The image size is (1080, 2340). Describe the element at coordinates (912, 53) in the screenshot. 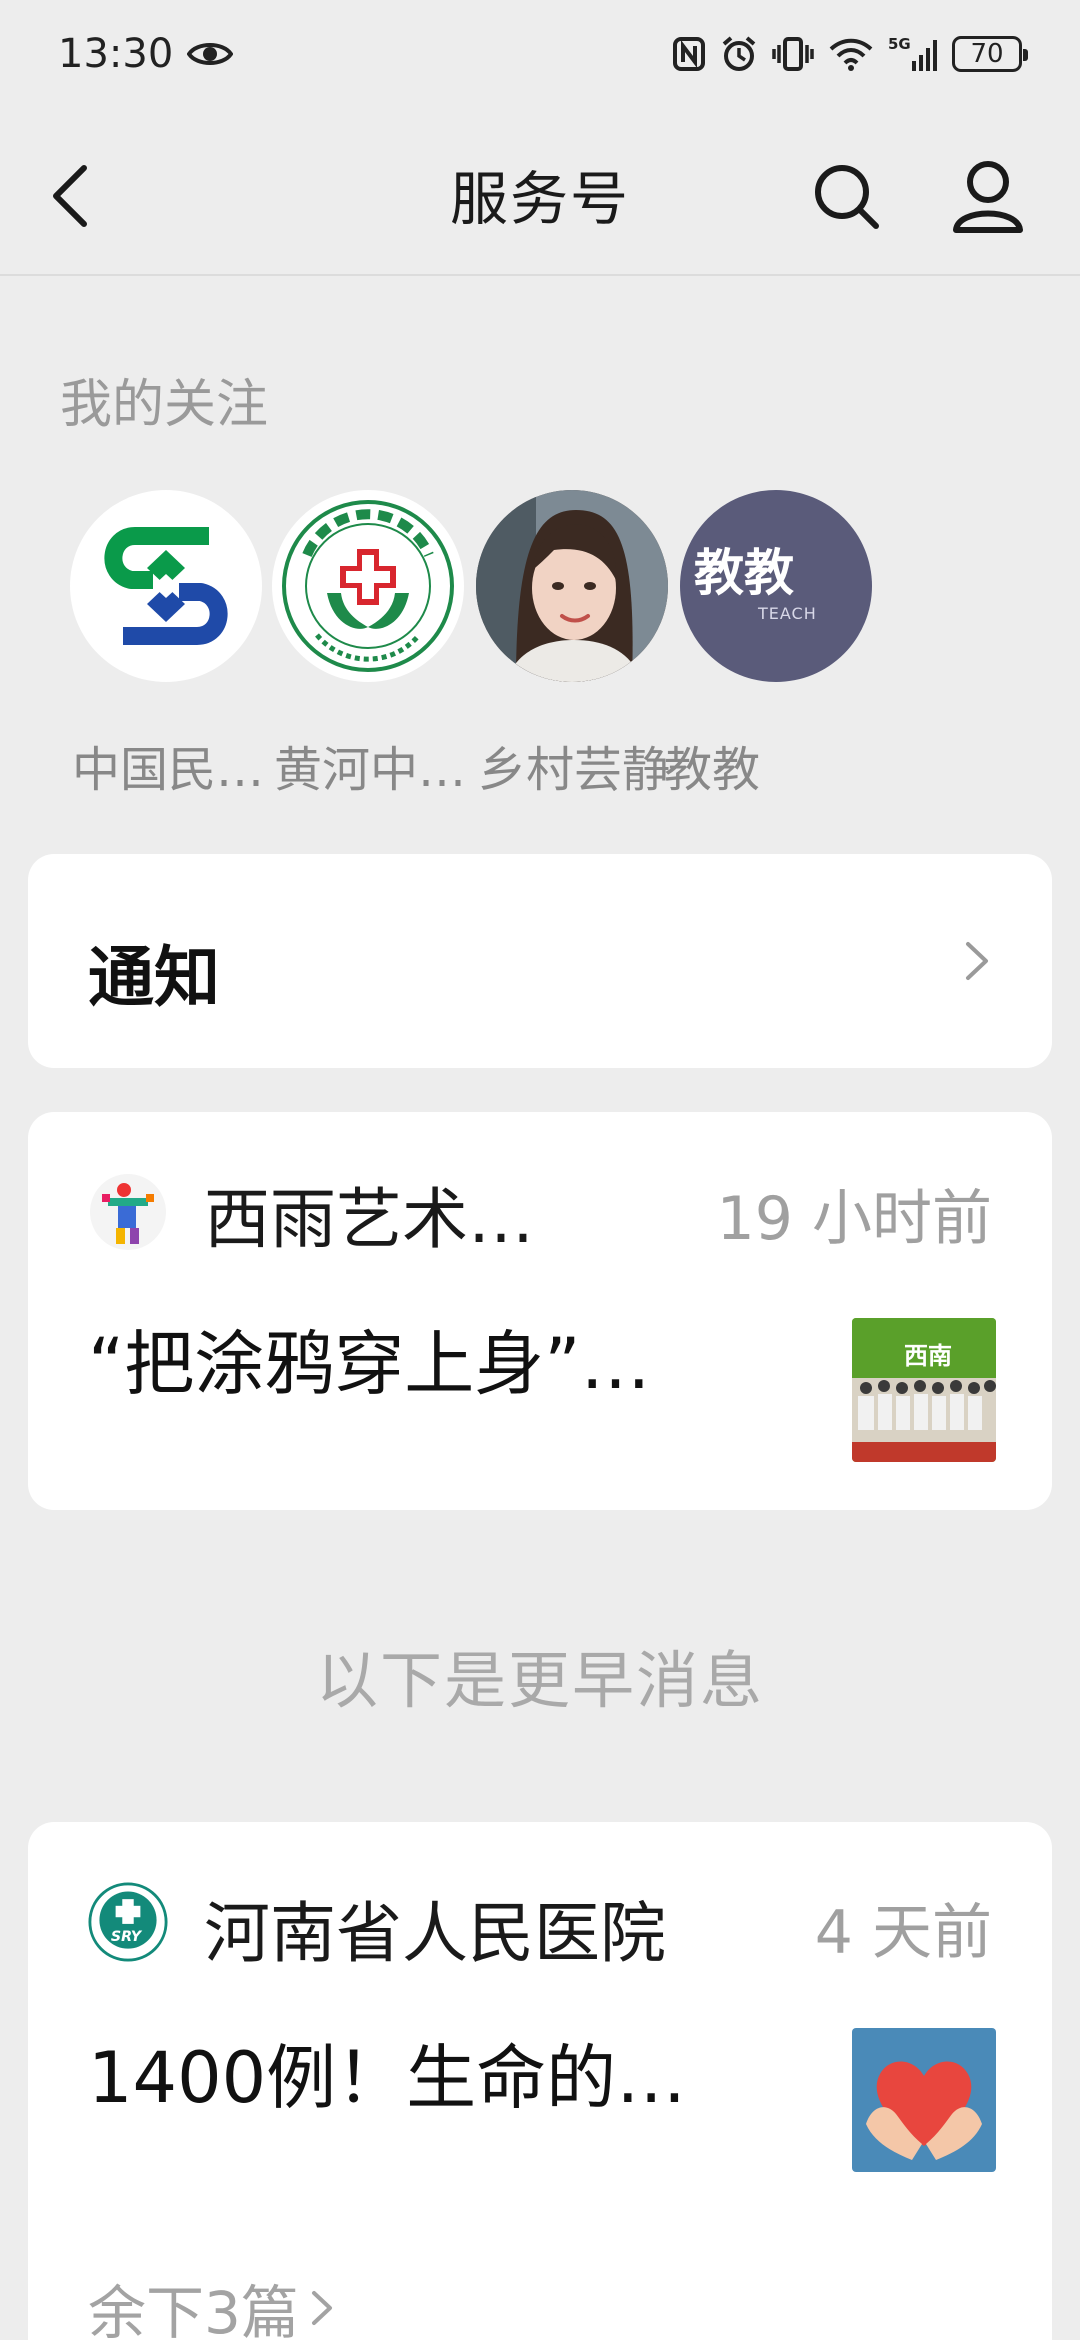

I see `signal-icon: 5G` at that location.